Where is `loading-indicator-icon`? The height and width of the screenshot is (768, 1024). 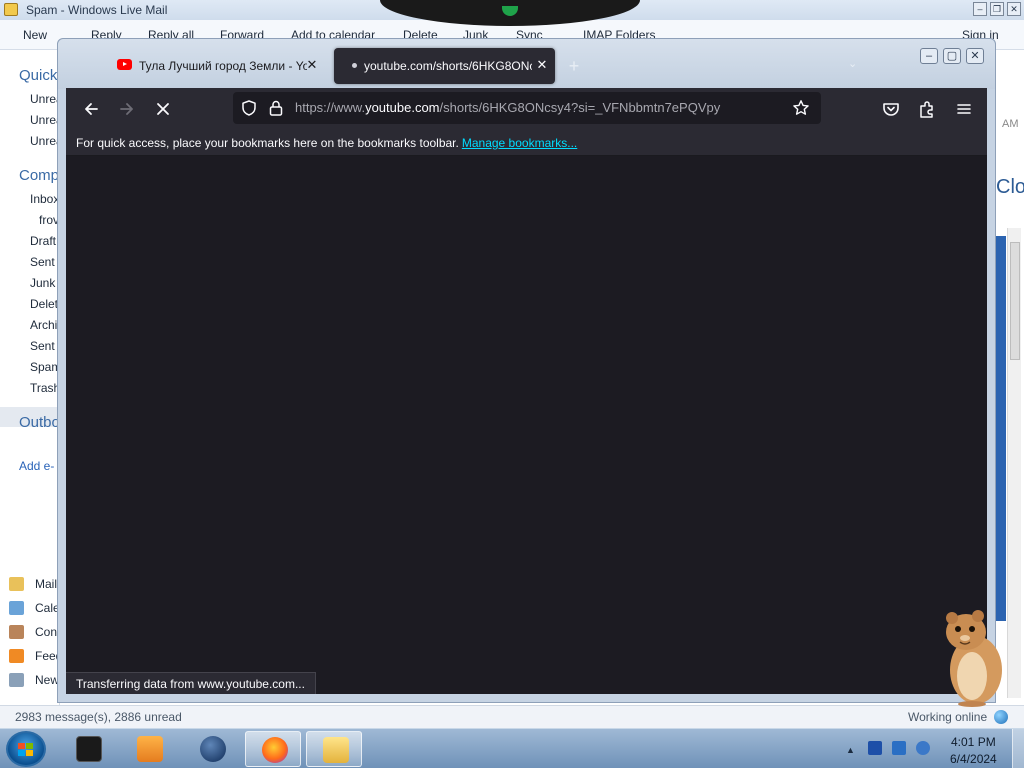 loading-indicator-icon is located at coordinates (354, 65).